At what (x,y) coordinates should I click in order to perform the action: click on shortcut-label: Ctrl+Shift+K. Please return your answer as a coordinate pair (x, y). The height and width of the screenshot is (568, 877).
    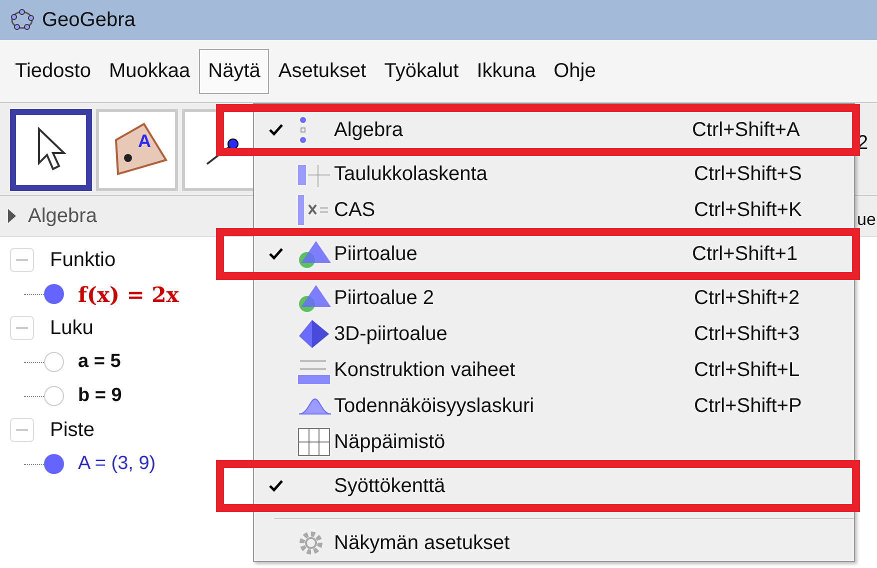
    Looking at the image, I should click on (748, 210).